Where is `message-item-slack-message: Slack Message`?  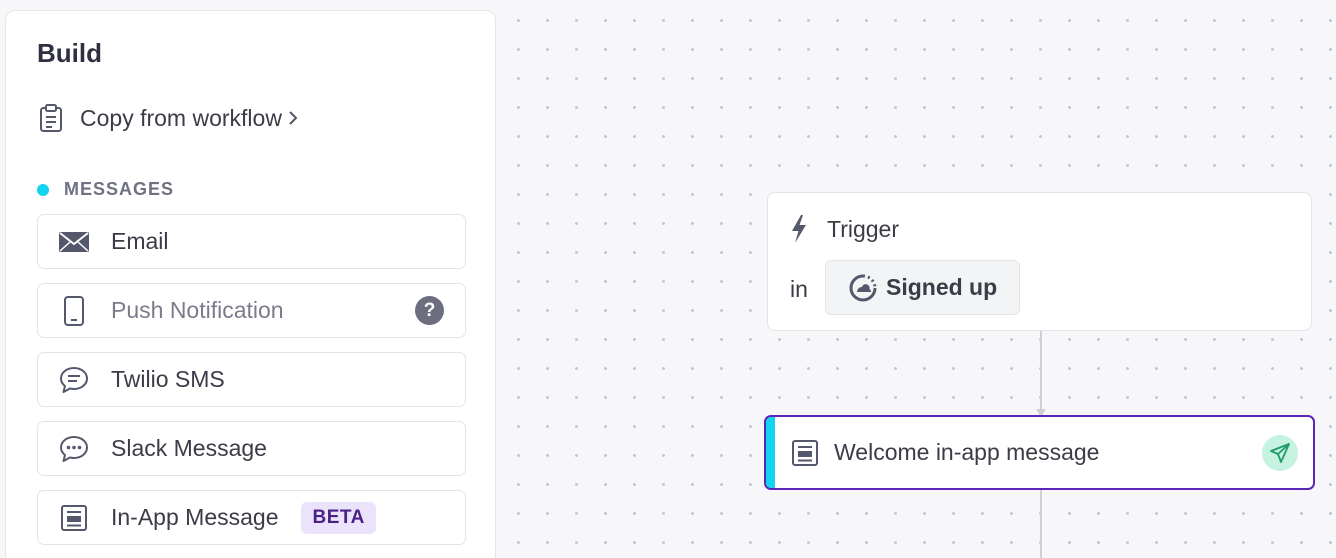 message-item-slack-message: Slack Message is located at coordinates (251, 448).